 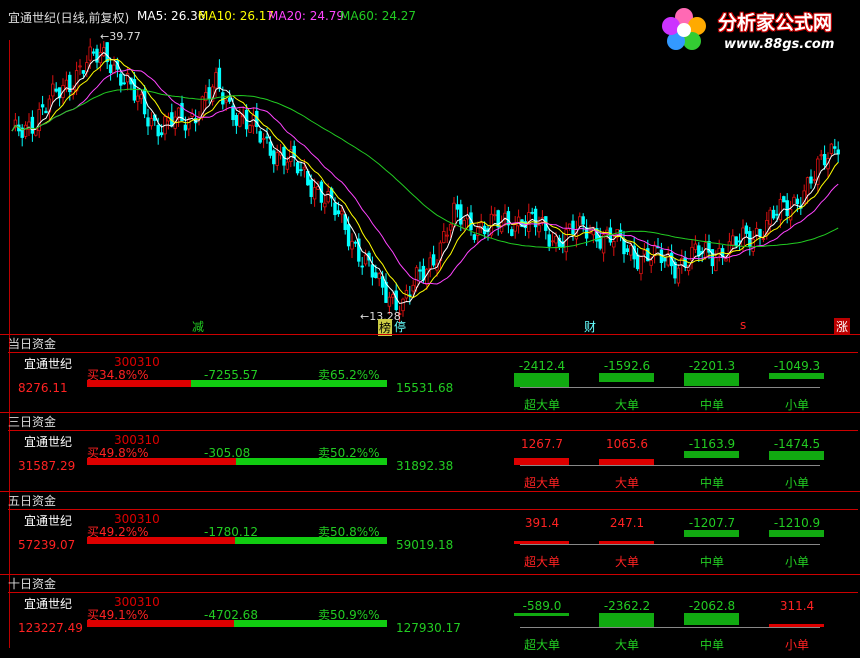 I want to click on logo-title: 分析家公式网, so click(x=775, y=23).